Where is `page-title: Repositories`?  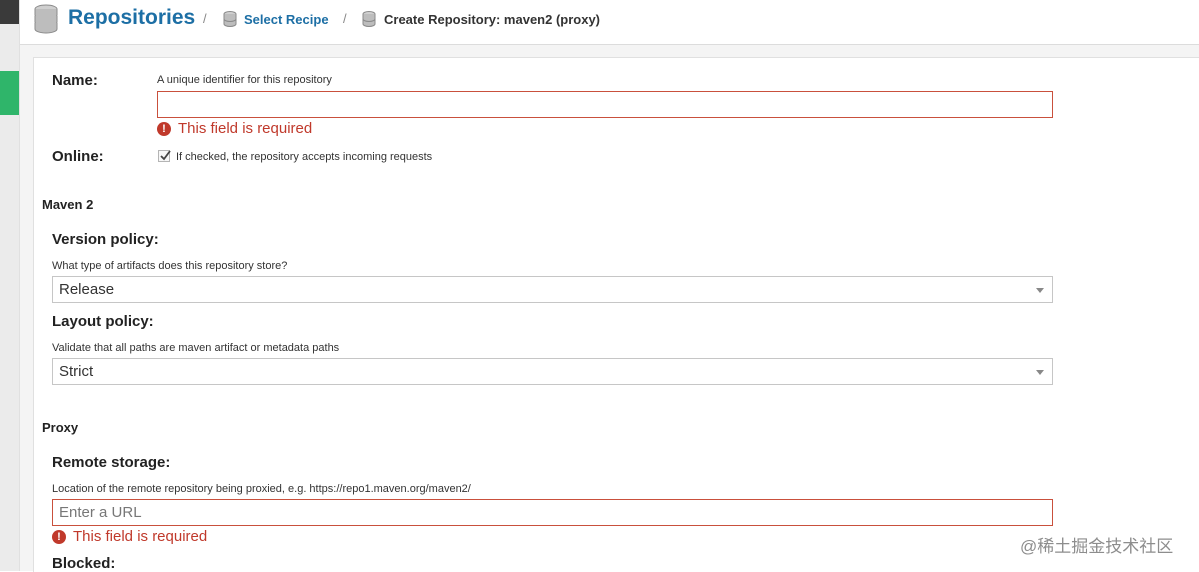 page-title: Repositories is located at coordinates (131, 18).